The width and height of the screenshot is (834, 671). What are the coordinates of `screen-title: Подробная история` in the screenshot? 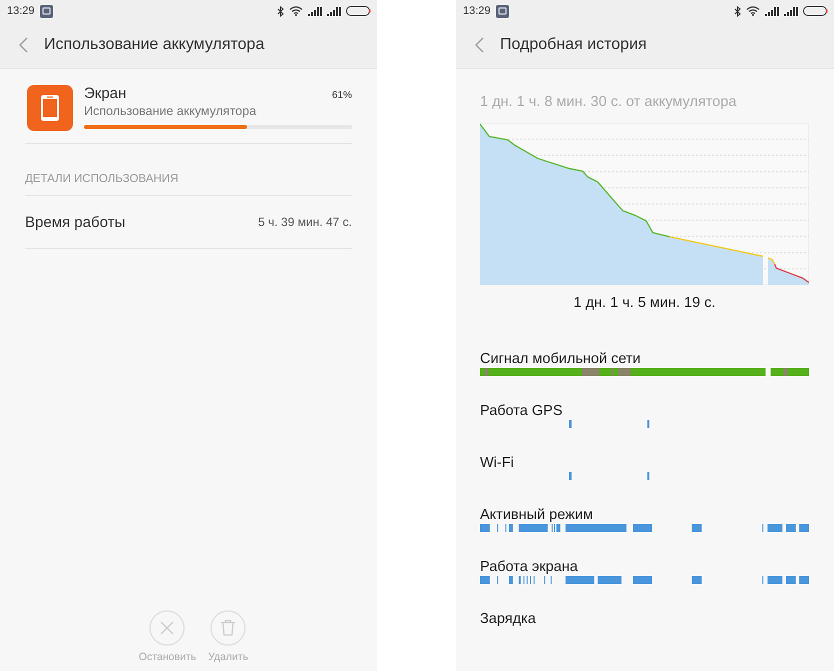 It's located at (573, 45).